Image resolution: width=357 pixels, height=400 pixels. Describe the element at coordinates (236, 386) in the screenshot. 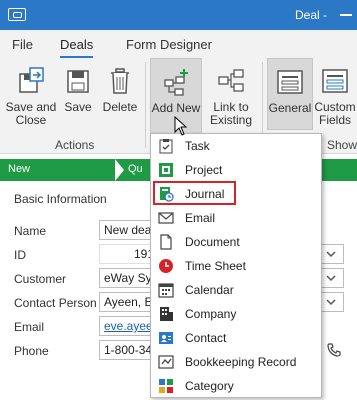

I see `menu-item-category: Category` at that location.